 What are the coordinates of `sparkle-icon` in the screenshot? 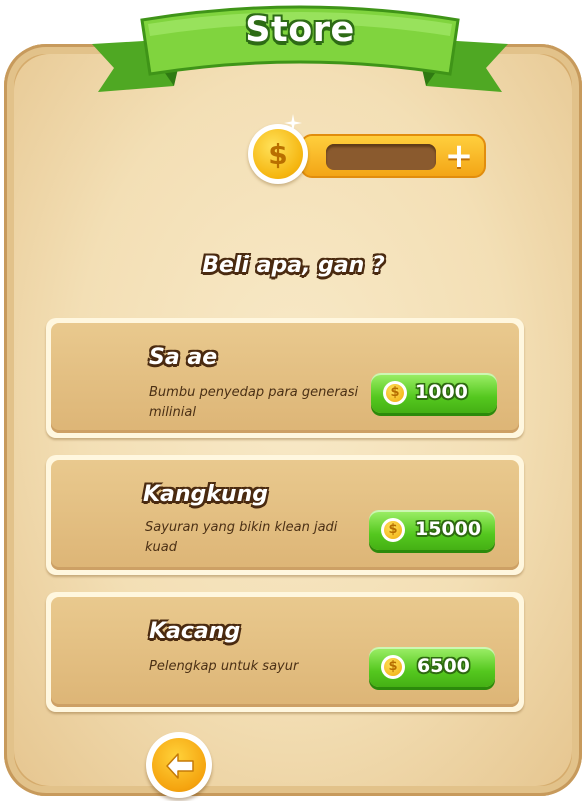 It's located at (293, 123).